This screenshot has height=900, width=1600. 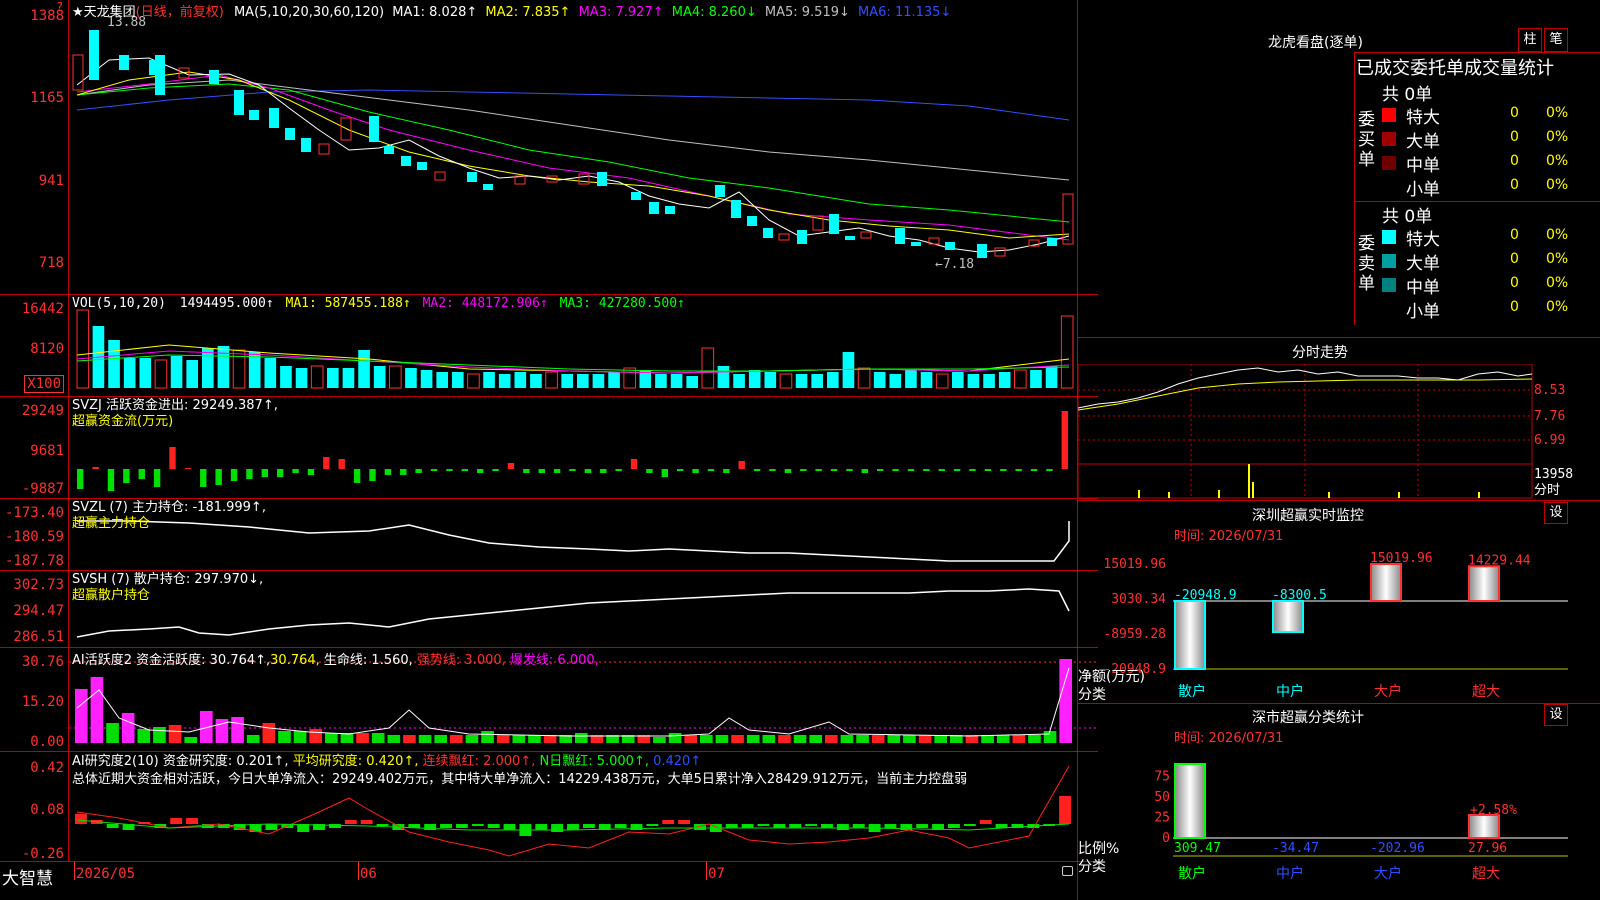 I want to click on sell-row: 小单 0 0%, so click(x=1489, y=309).